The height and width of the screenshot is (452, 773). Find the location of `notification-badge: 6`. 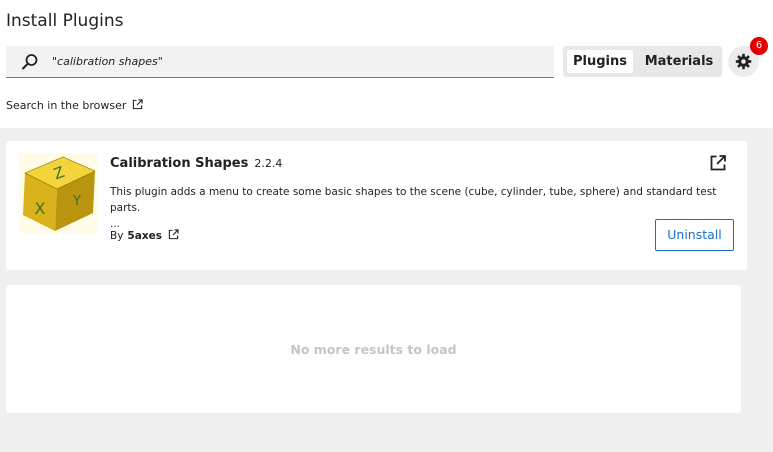

notification-badge: 6 is located at coordinates (759, 46).